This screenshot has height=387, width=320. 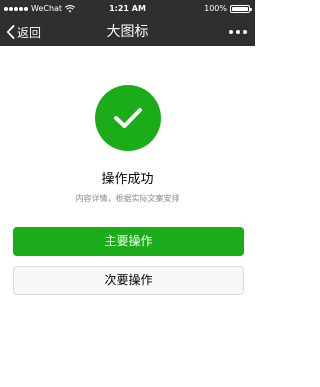 I want to click on more-button, so click(x=238, y=32).